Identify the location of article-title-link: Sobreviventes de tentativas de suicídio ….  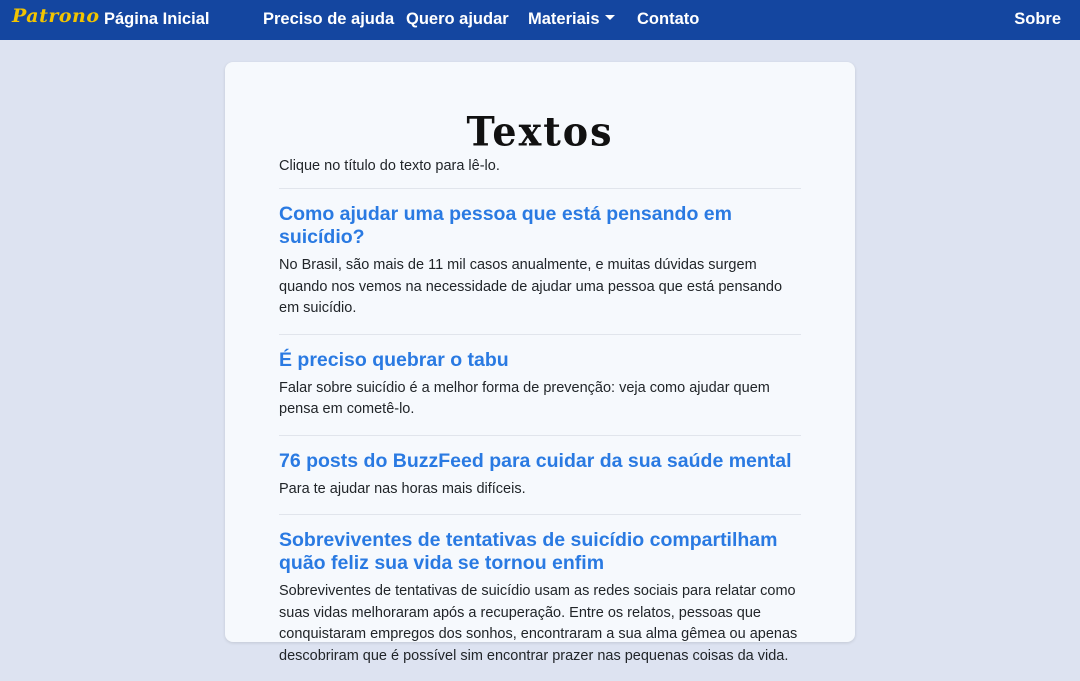
(540, 552).